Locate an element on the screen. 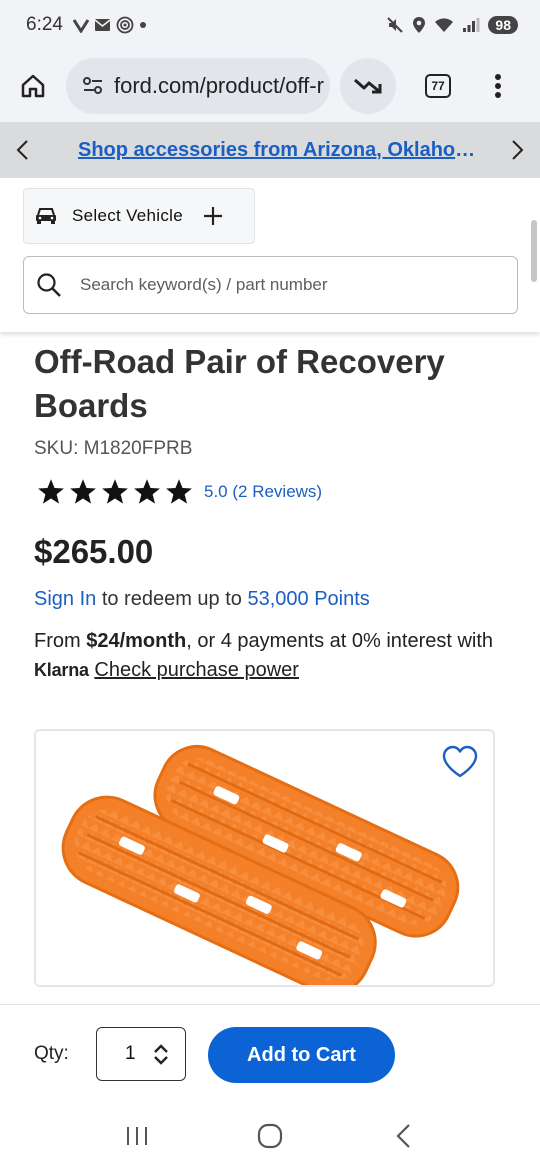 The image size is (540, 1170). add-to-cart-button: Add to Cart is located at coordinates (301, 1055).